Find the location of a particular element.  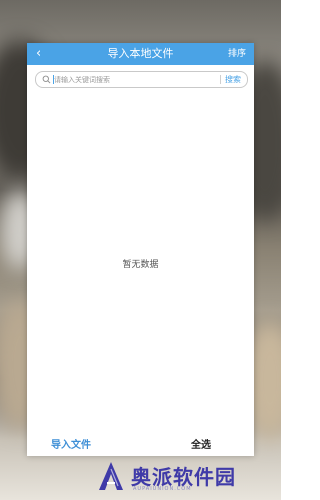

watermark: 奥派软件园 AUPAIUNION.COM is located at coordinates (188, 478).